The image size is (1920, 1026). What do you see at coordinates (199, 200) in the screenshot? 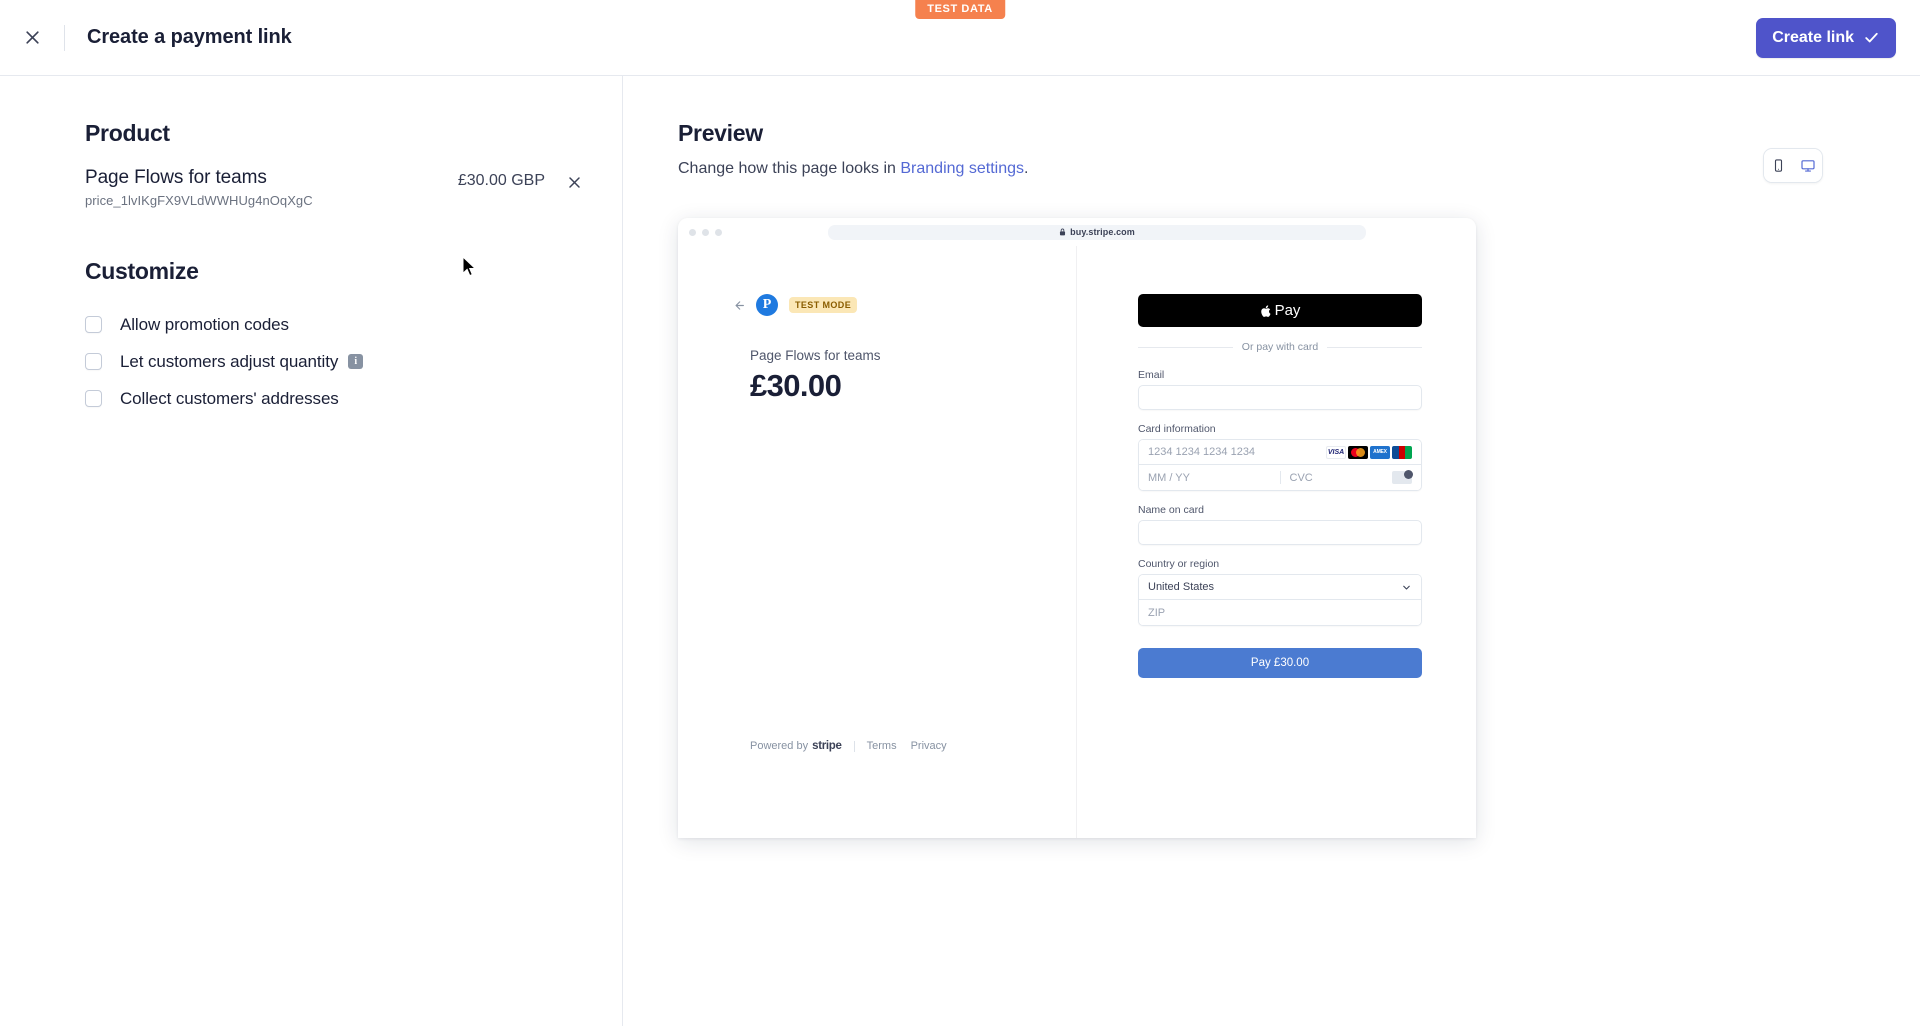
I see `product-price-id: price_1lvIKgFX9VLdWWHUg4nOqXgC` at bounding box center [199, 200].